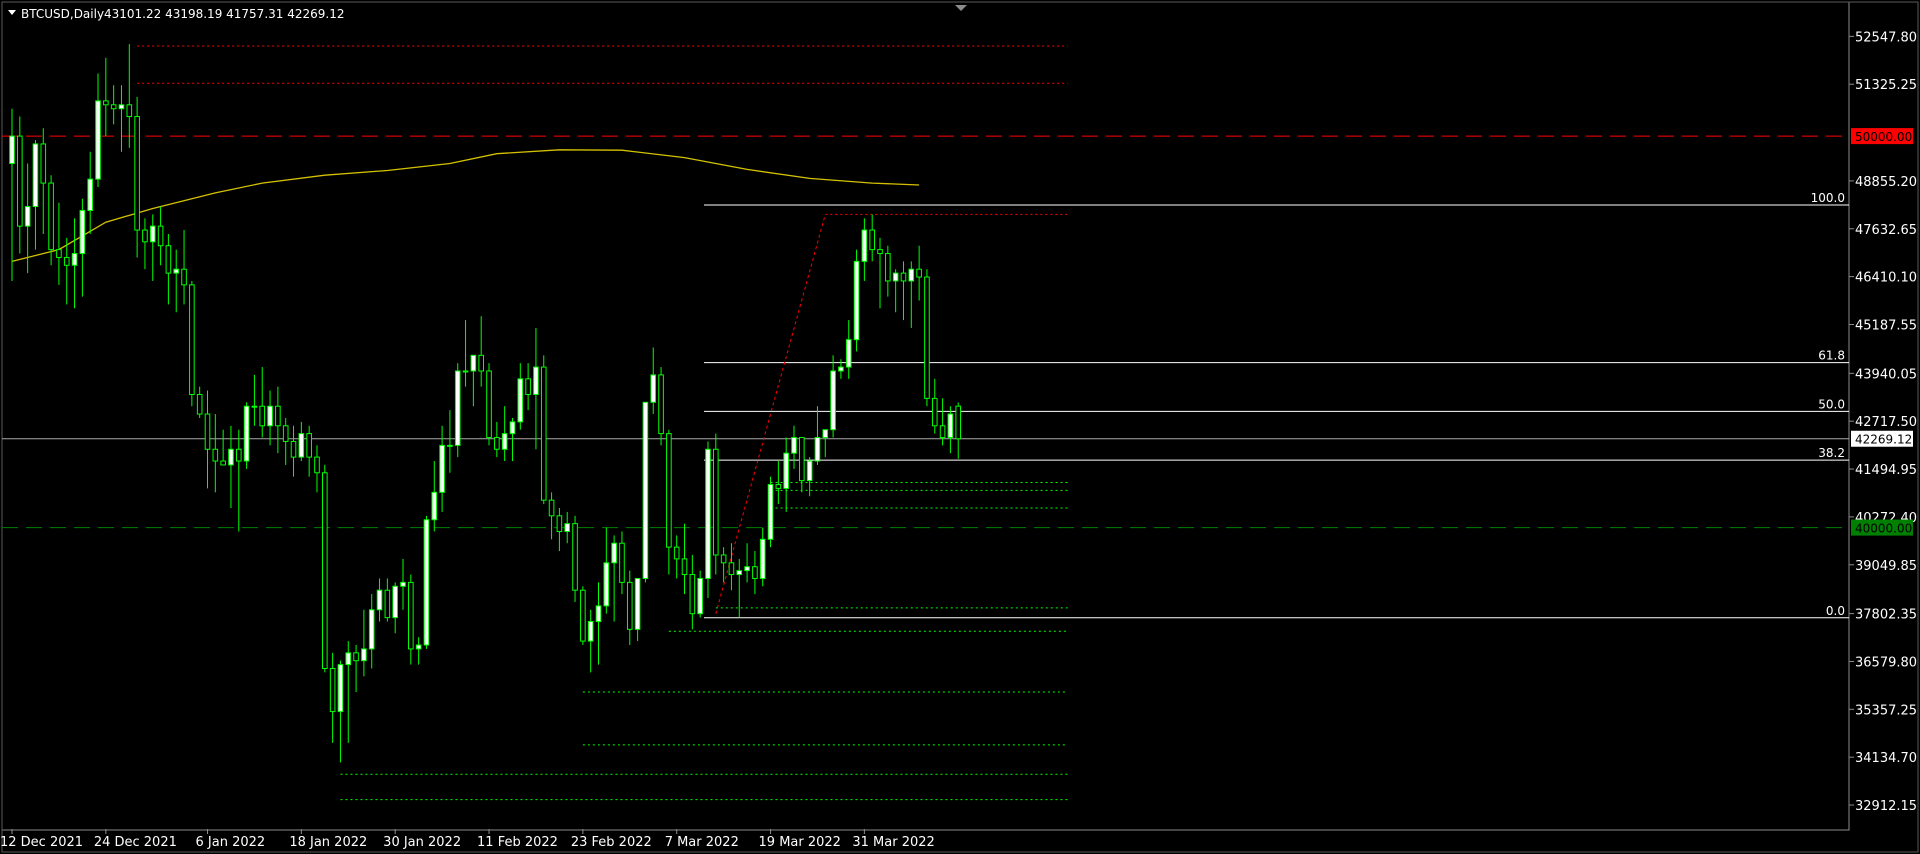 The height and width of the screenshot is (854, 1920). I want to click on y-tick-label-14: 34134.70, so click(1886, 758).